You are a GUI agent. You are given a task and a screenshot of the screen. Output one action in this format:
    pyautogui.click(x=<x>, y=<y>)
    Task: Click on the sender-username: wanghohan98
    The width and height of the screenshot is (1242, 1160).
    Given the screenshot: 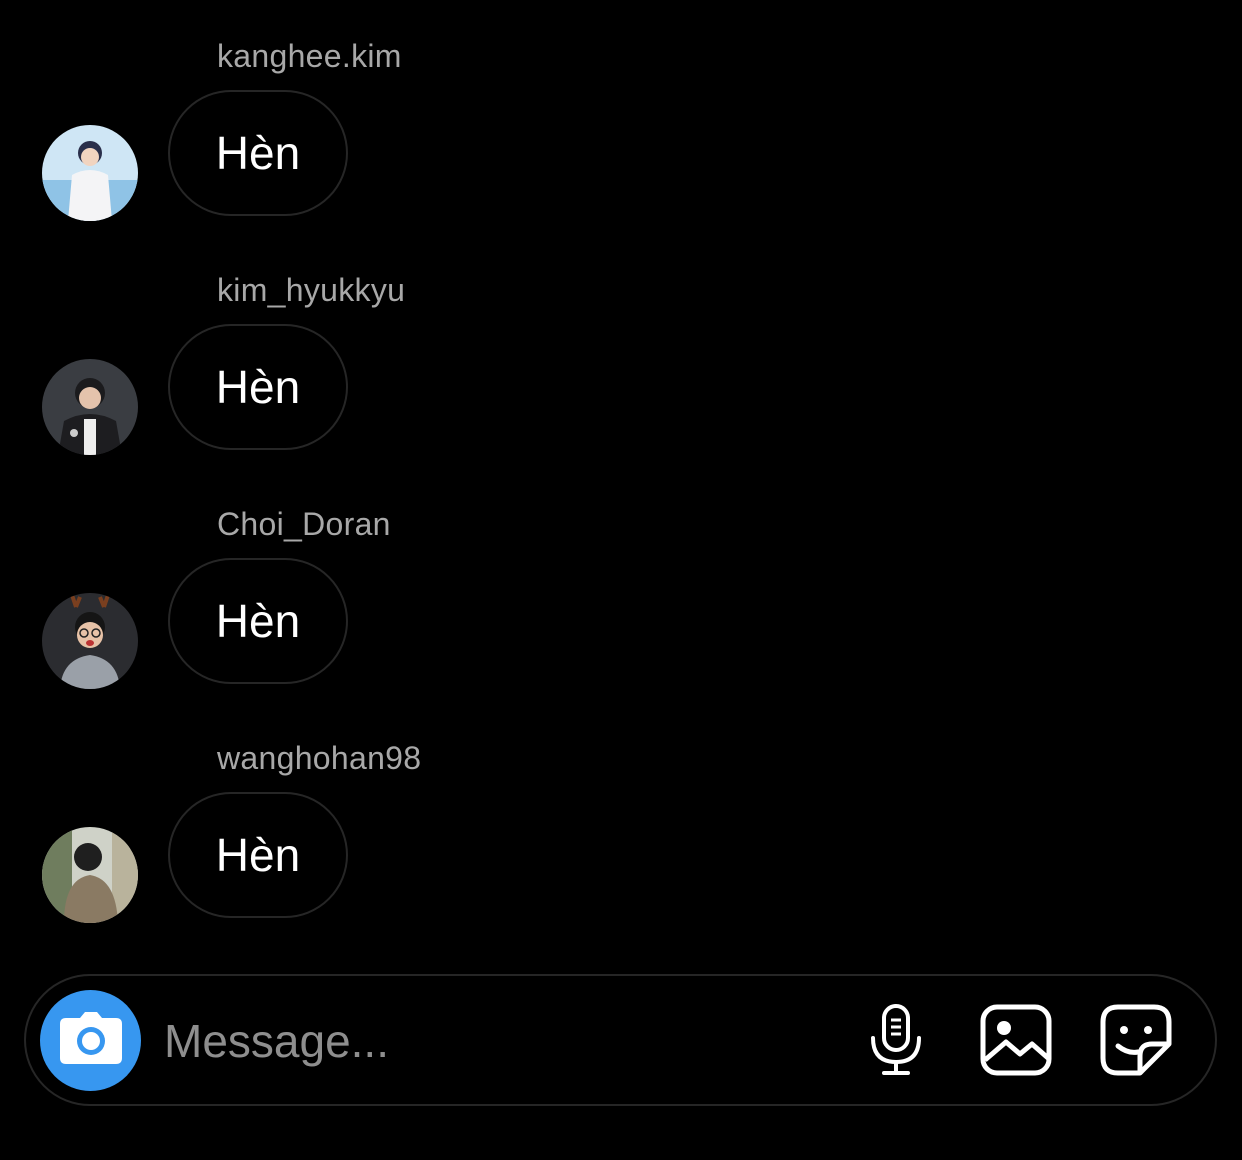 What is the action you would take?
    pyautogui.click(x=319, y=758)
    